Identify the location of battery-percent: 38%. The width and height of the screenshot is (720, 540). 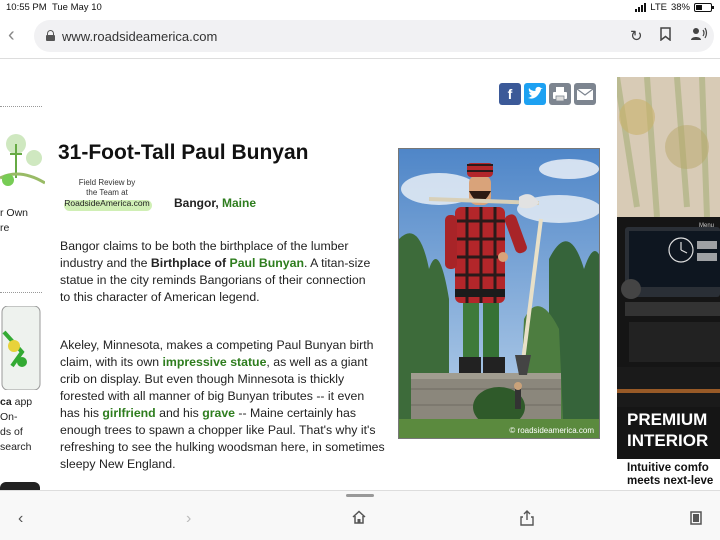
(680, 7).